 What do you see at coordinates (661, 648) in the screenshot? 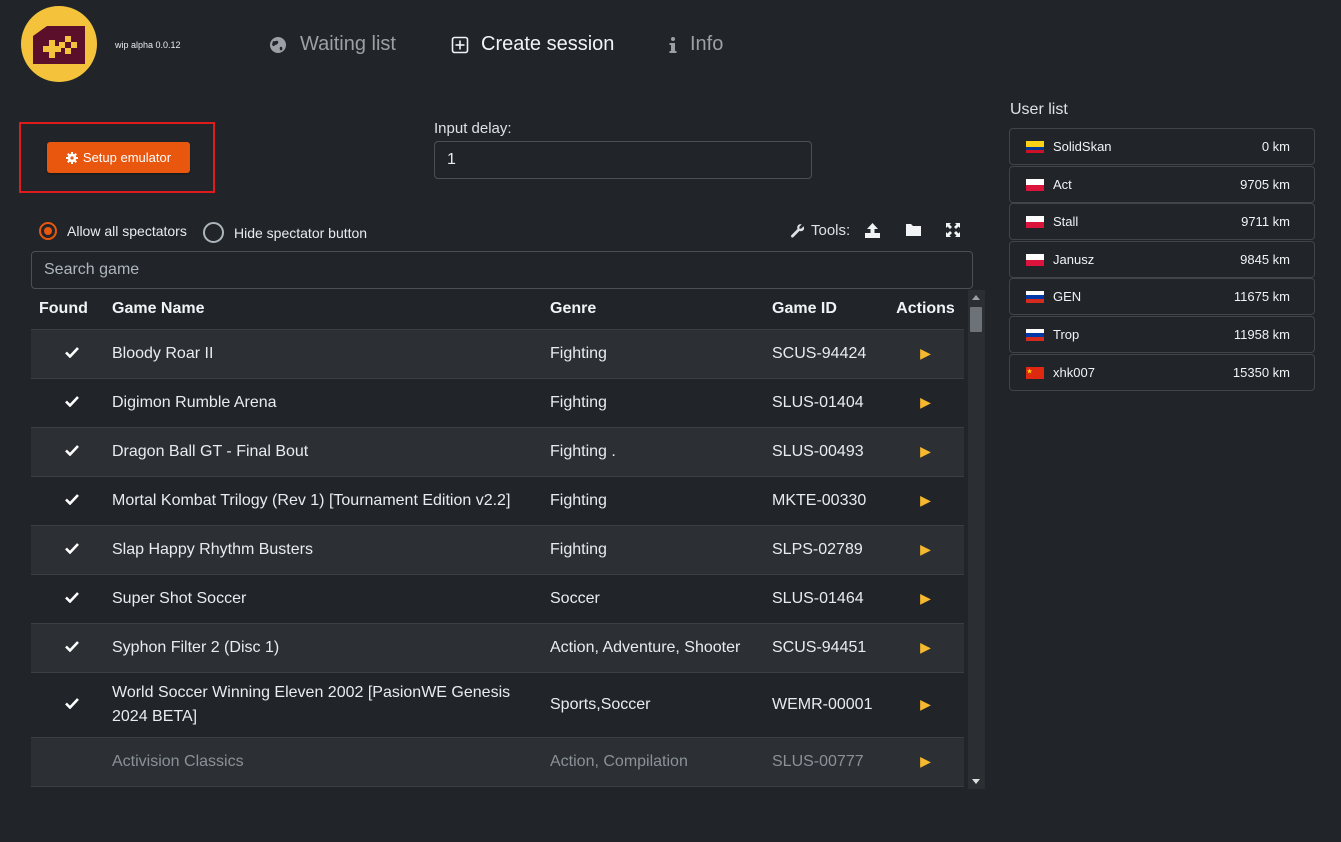
I see `genre-cell: Action, Adventure, Shooter` at bounding box center [661, 648].